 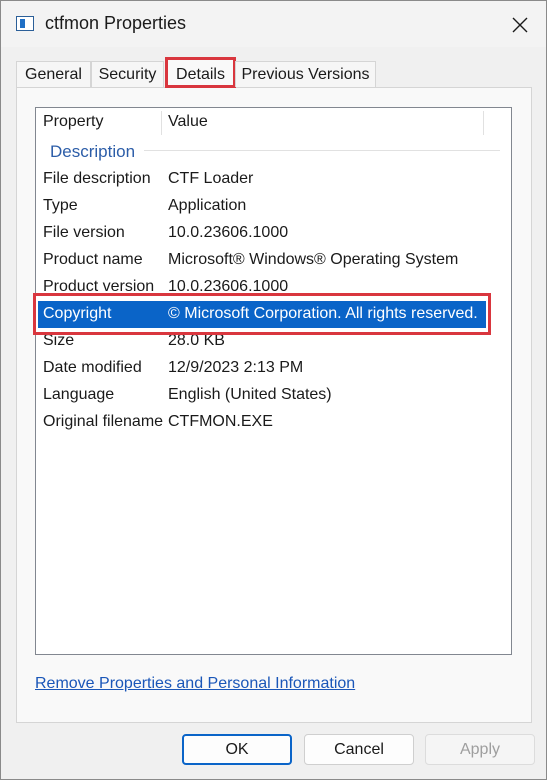 I want to click on row-property: File description, so click(x=97, y=178).